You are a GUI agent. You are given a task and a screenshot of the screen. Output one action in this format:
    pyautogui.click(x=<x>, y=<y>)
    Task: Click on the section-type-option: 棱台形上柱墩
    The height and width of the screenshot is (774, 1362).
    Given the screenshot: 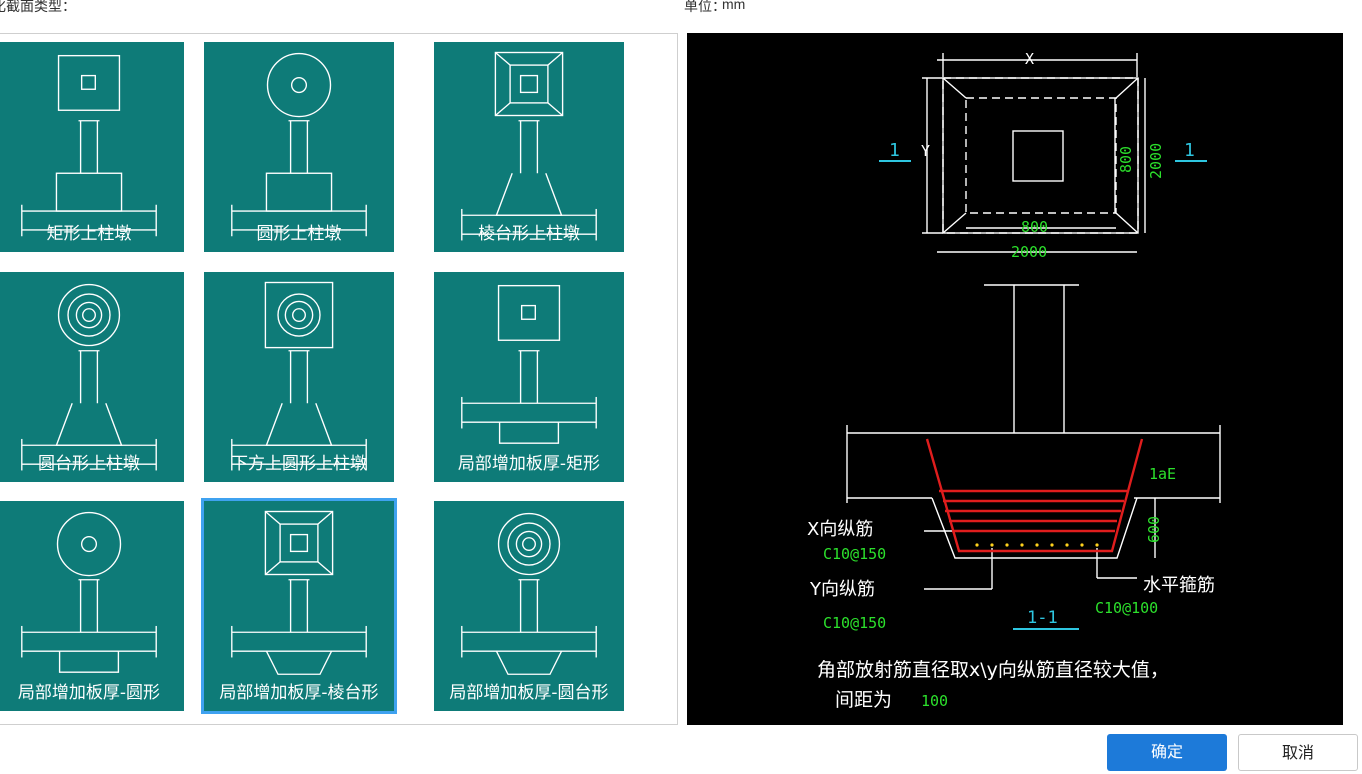 What is the action you would take?
    pyautogui.click(x=529, y=147)
    